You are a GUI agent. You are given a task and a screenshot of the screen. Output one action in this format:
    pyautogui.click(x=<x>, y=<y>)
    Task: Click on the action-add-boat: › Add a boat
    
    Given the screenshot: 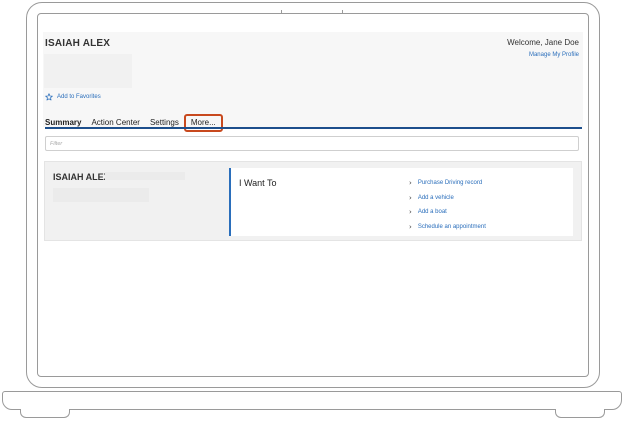 What is the action you would take?
    pyautogui.click(x=447, y=212)
    